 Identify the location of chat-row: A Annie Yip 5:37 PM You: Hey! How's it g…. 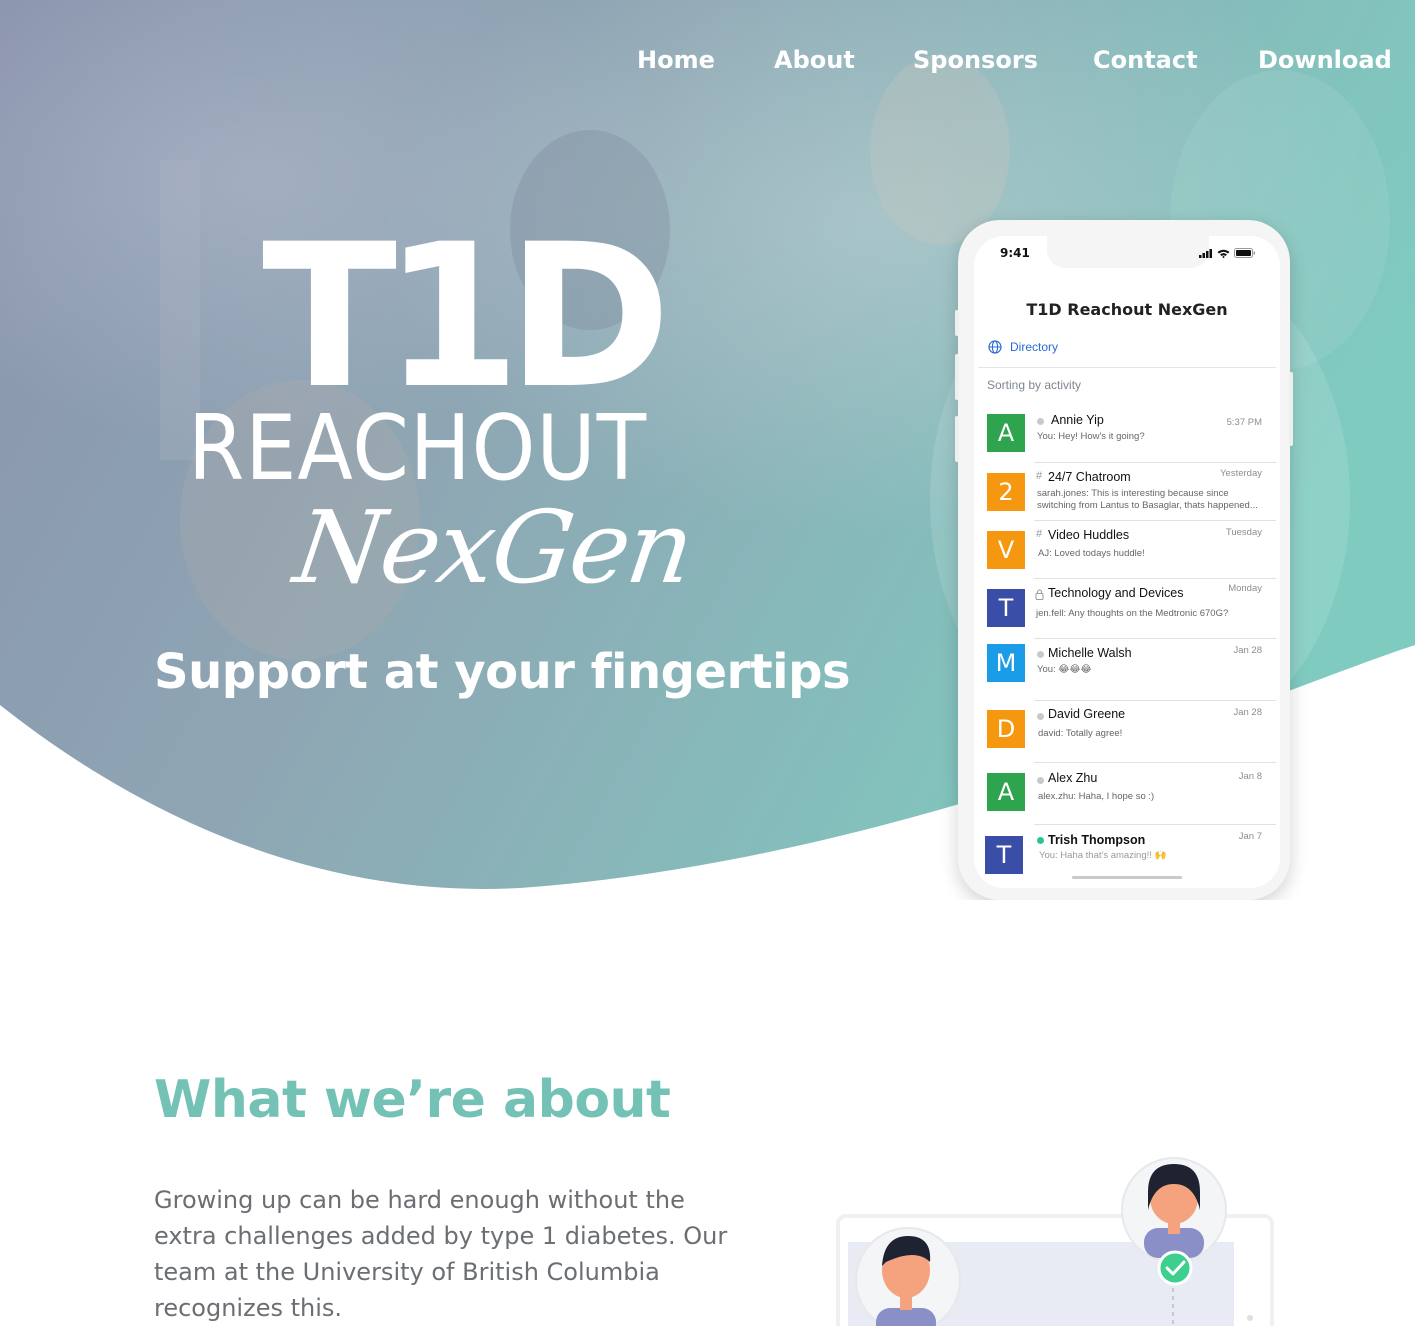
(1127, 436).